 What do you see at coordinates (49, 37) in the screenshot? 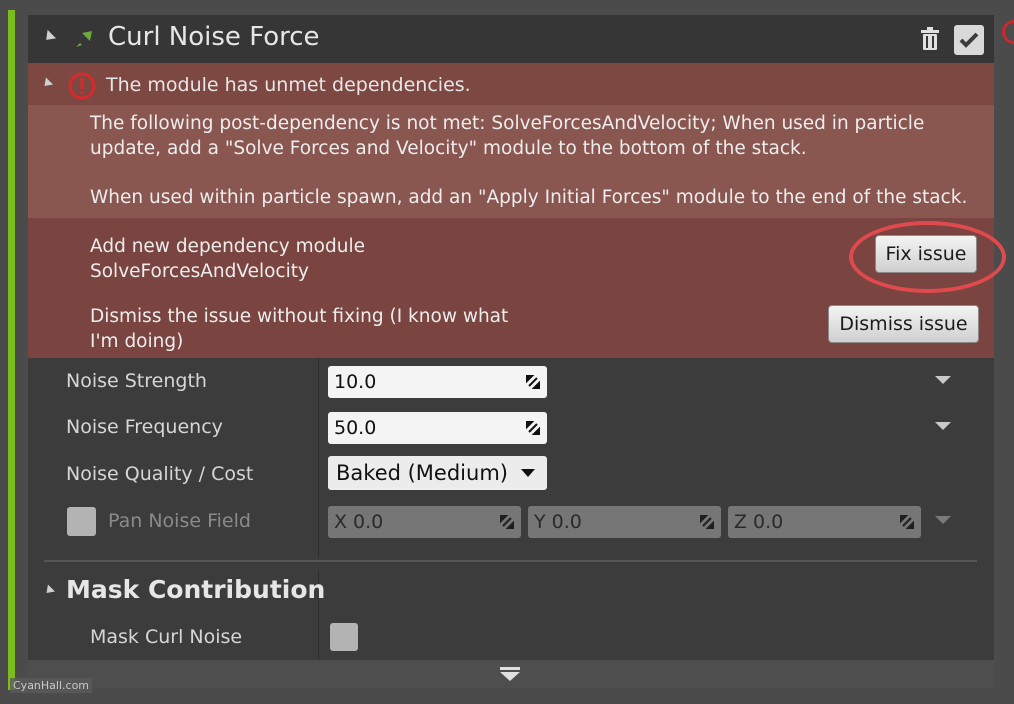
I see `collapse-arrow-icon` at bounding box center [49, 37].